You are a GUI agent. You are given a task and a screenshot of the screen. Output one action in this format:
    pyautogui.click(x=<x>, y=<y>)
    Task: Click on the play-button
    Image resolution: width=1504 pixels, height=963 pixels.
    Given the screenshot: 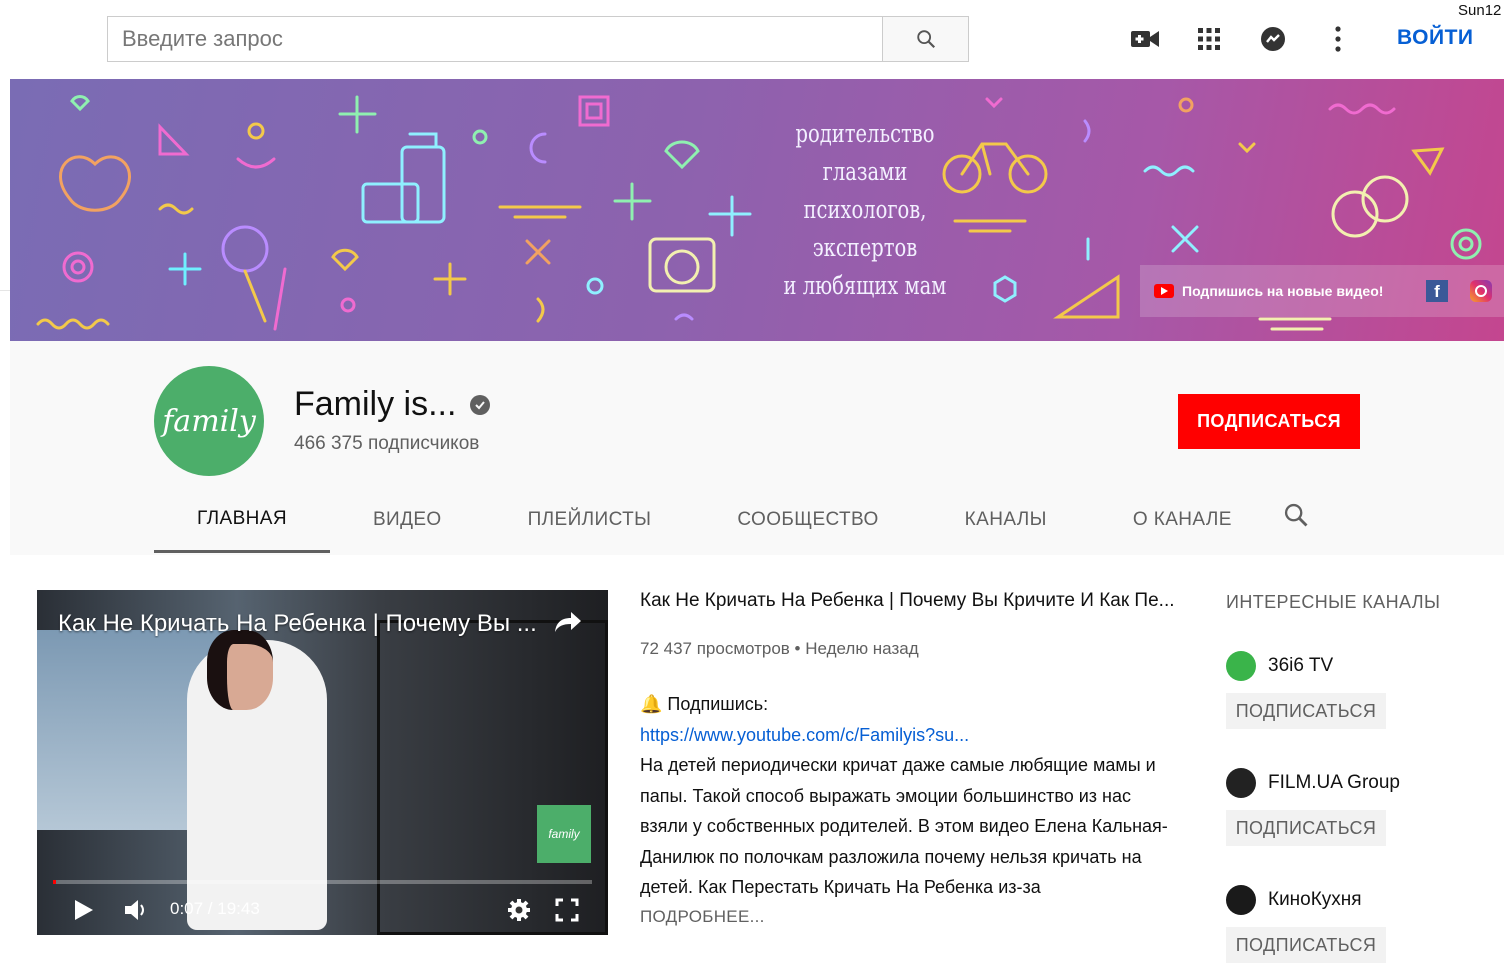 What is the action you would take?
    pyautogui.click(x=84, y=912)
    